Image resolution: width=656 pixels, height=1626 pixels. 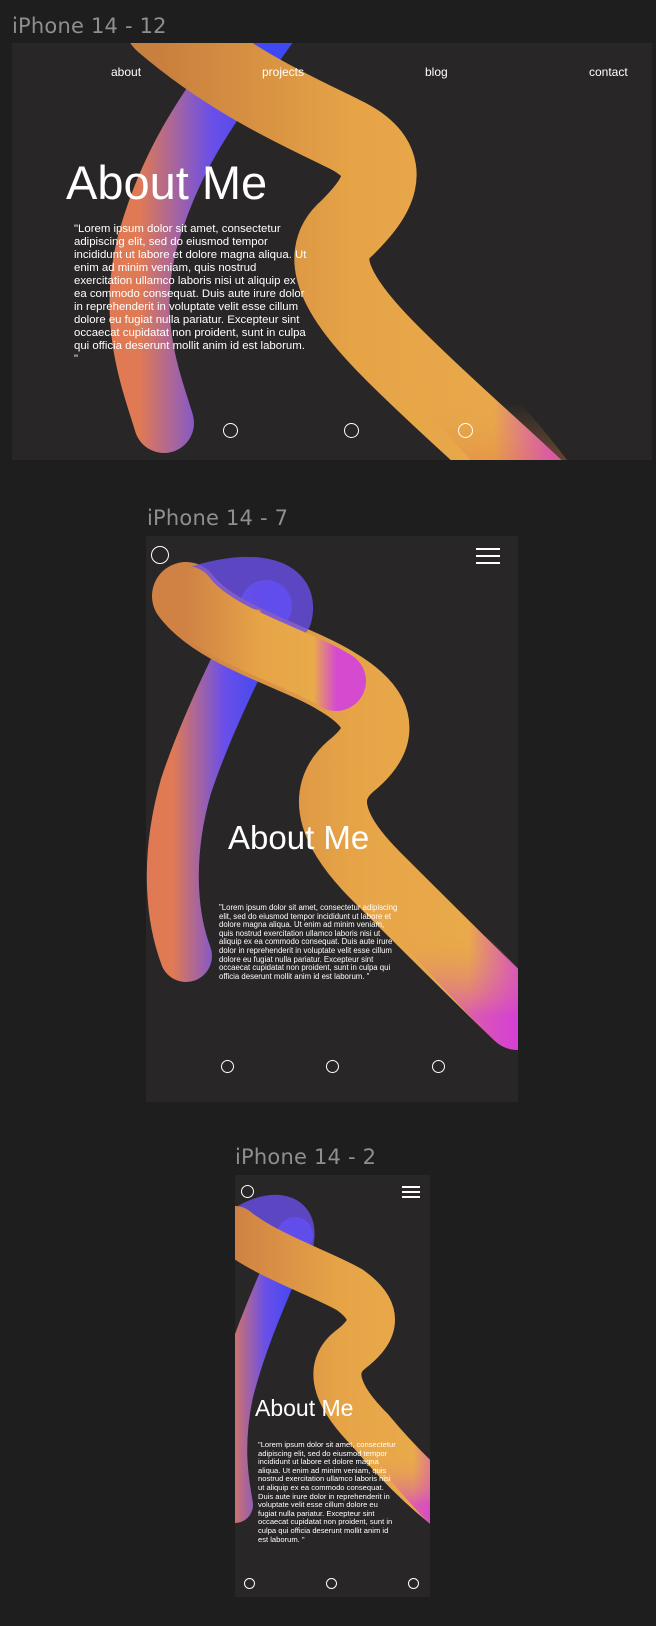 What do you see at coordinates (218, 518) in the screenshot?
I see `frame-label-tablet: iPhone 14 - 7` at bounding box center [218, 518].